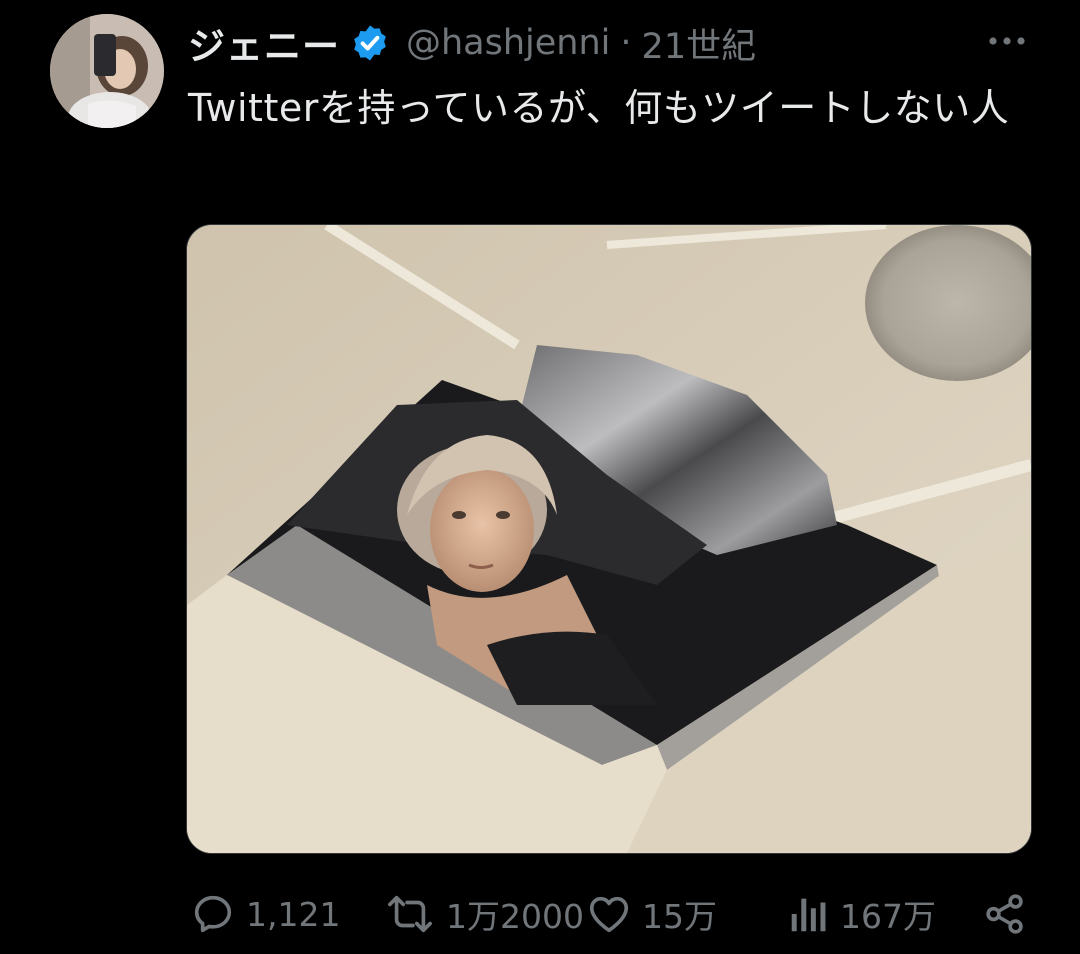 The width and height of the screenshot is (1080, 954). What do you see at coordinates (599, 108) in the screenshot?
I see `tweet-text: Twitterを持っているが、何もツイートしない人` at bounding box center [599, 108].